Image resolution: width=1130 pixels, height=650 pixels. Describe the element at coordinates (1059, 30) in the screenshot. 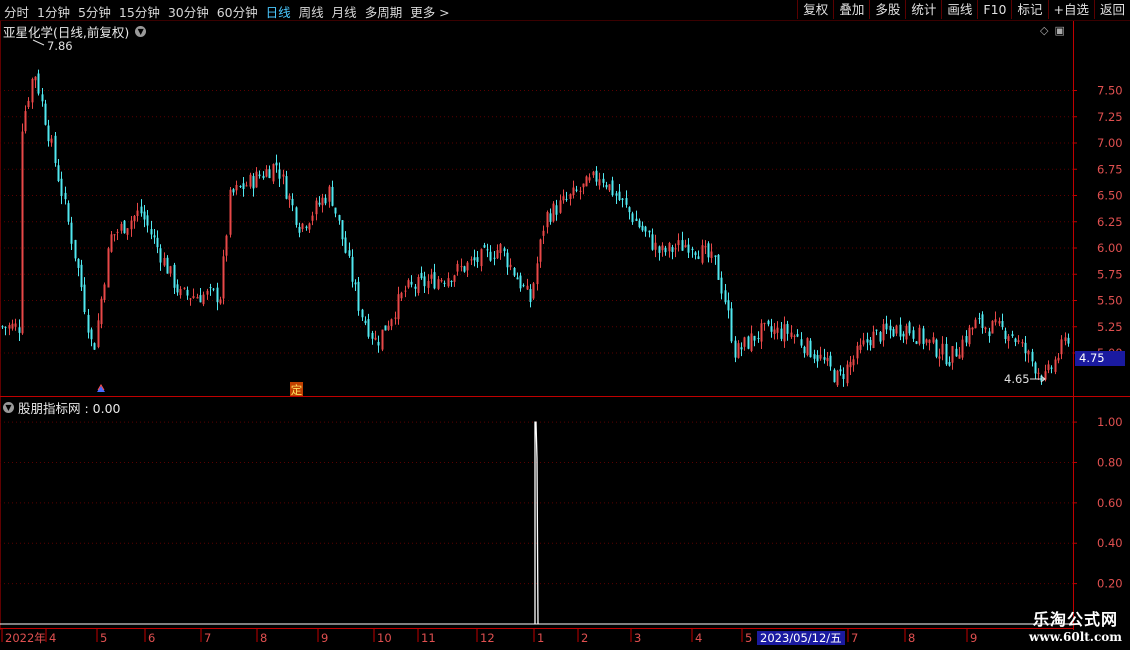

I see `panel-toggle-icon: ▣` at that location.